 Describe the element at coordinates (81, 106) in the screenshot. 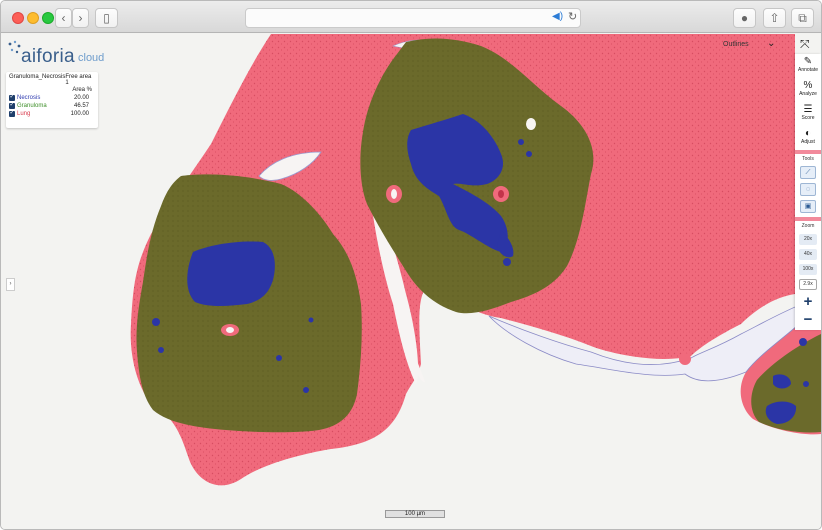

I see `legend-row-value: 46.57` at that location.